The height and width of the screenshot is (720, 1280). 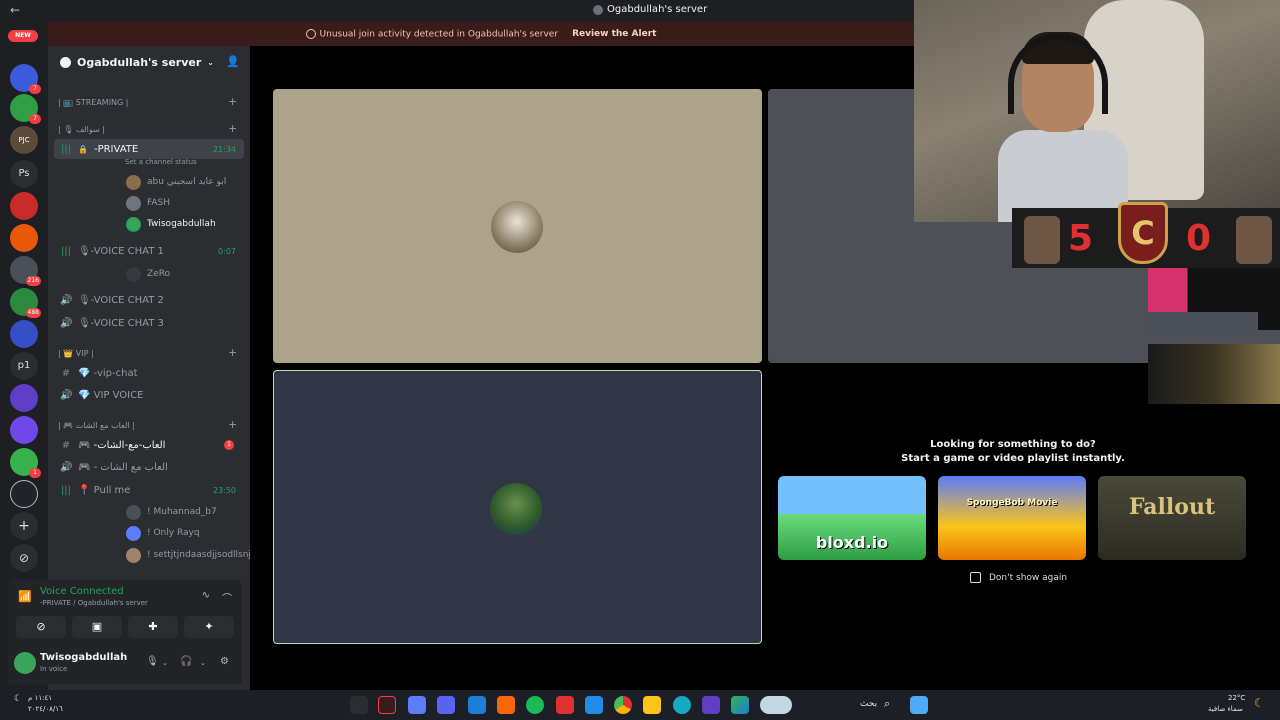 What do you see at coordinates (1012, 518) in the screenshot?
I see `game-card-spongebob: SpongeBob Movie` at bounding box center [1012, 518].